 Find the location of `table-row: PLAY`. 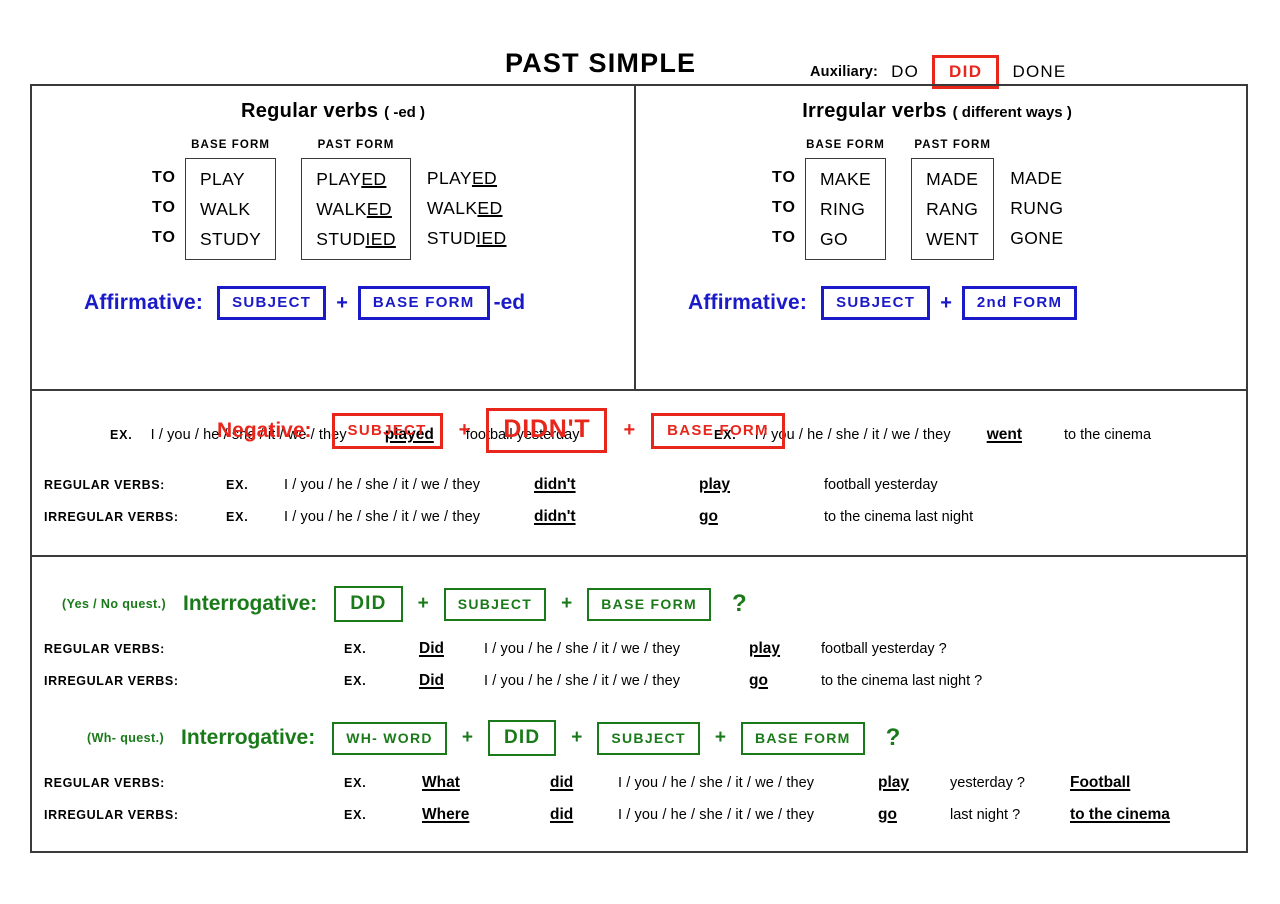

table-row: PLAY is located at coordinates (222, 178).